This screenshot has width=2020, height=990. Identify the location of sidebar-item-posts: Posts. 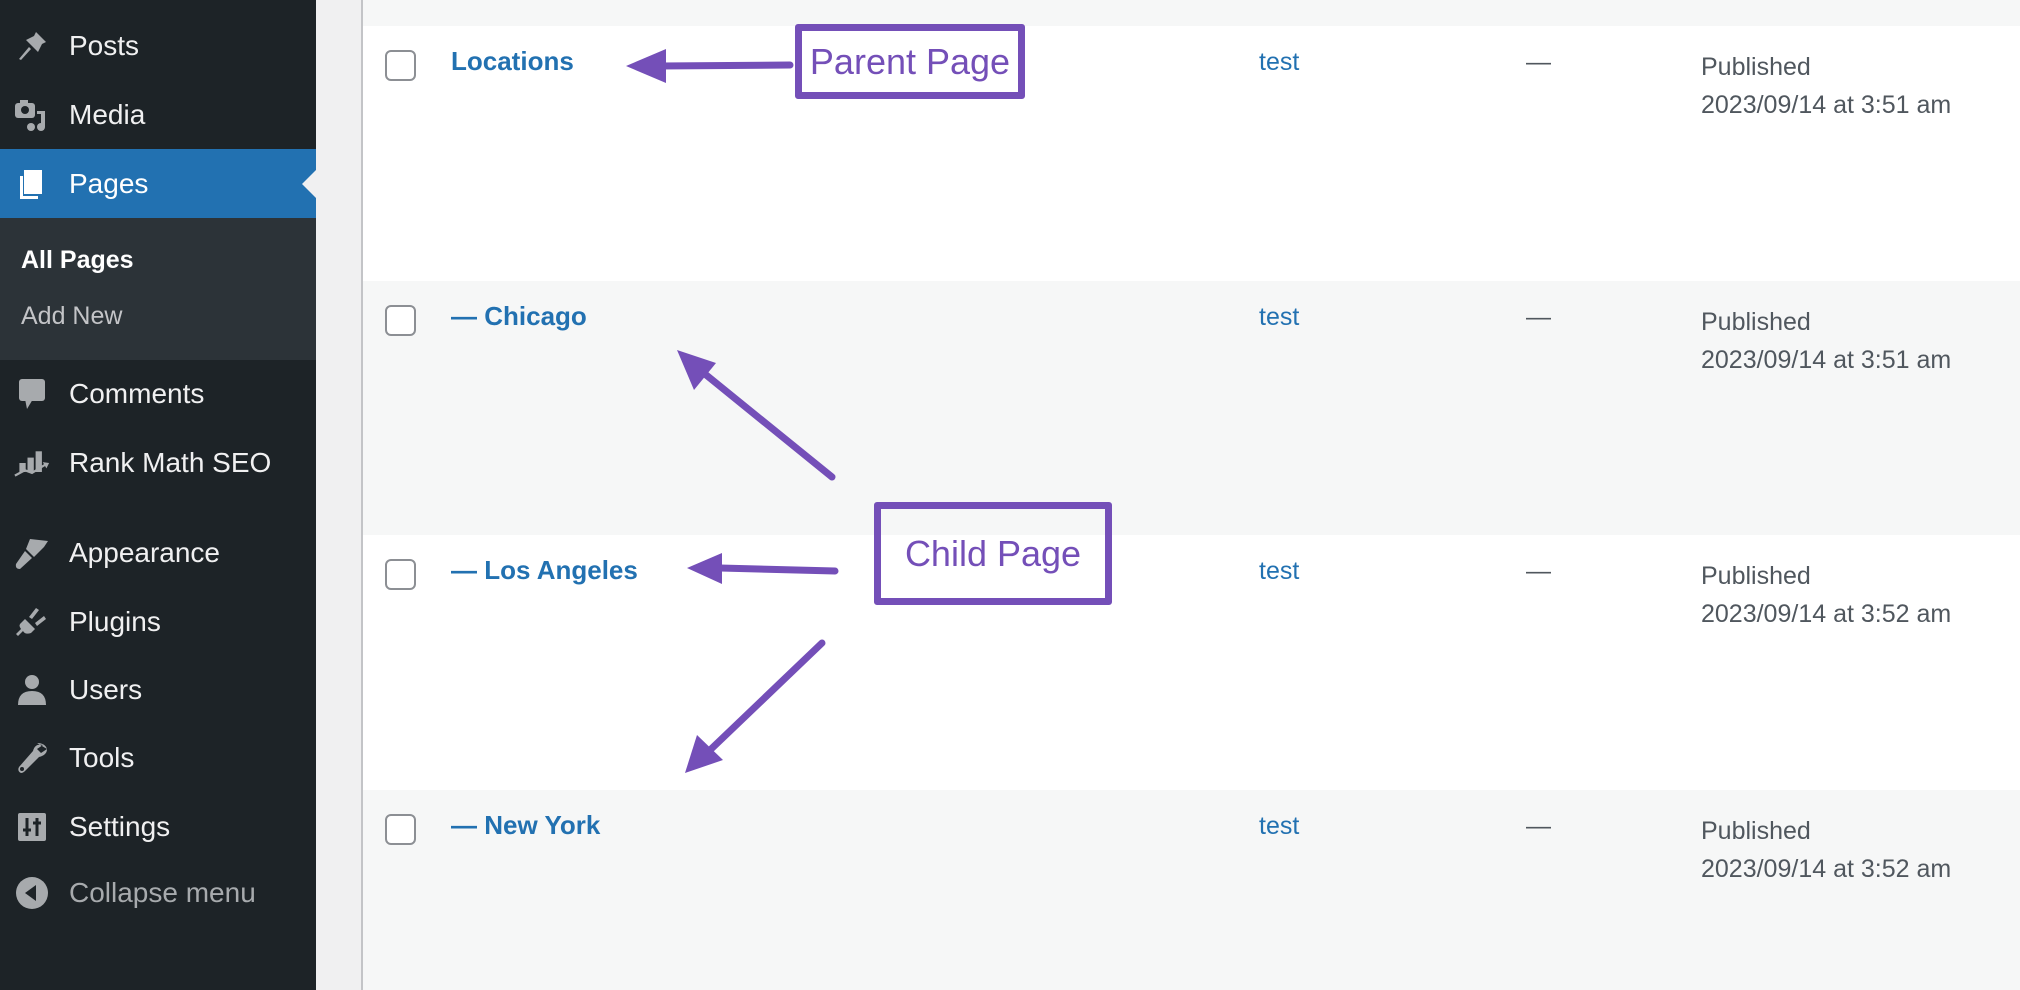
(158, 46).